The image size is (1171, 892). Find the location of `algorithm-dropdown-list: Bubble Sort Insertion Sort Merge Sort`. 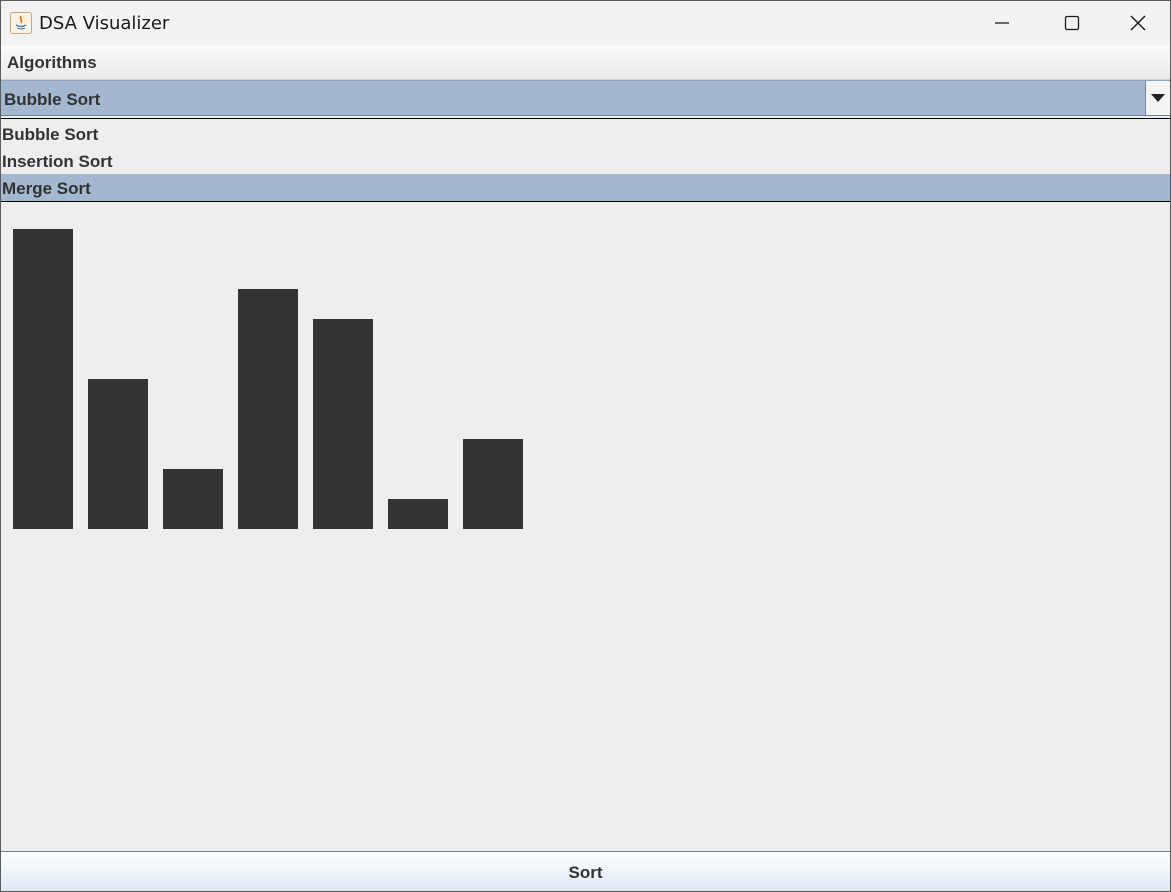

algorithm-dropdown-list: Bubble Sort Insertion Sort Merge Sort is located at coordinates (585, 160).